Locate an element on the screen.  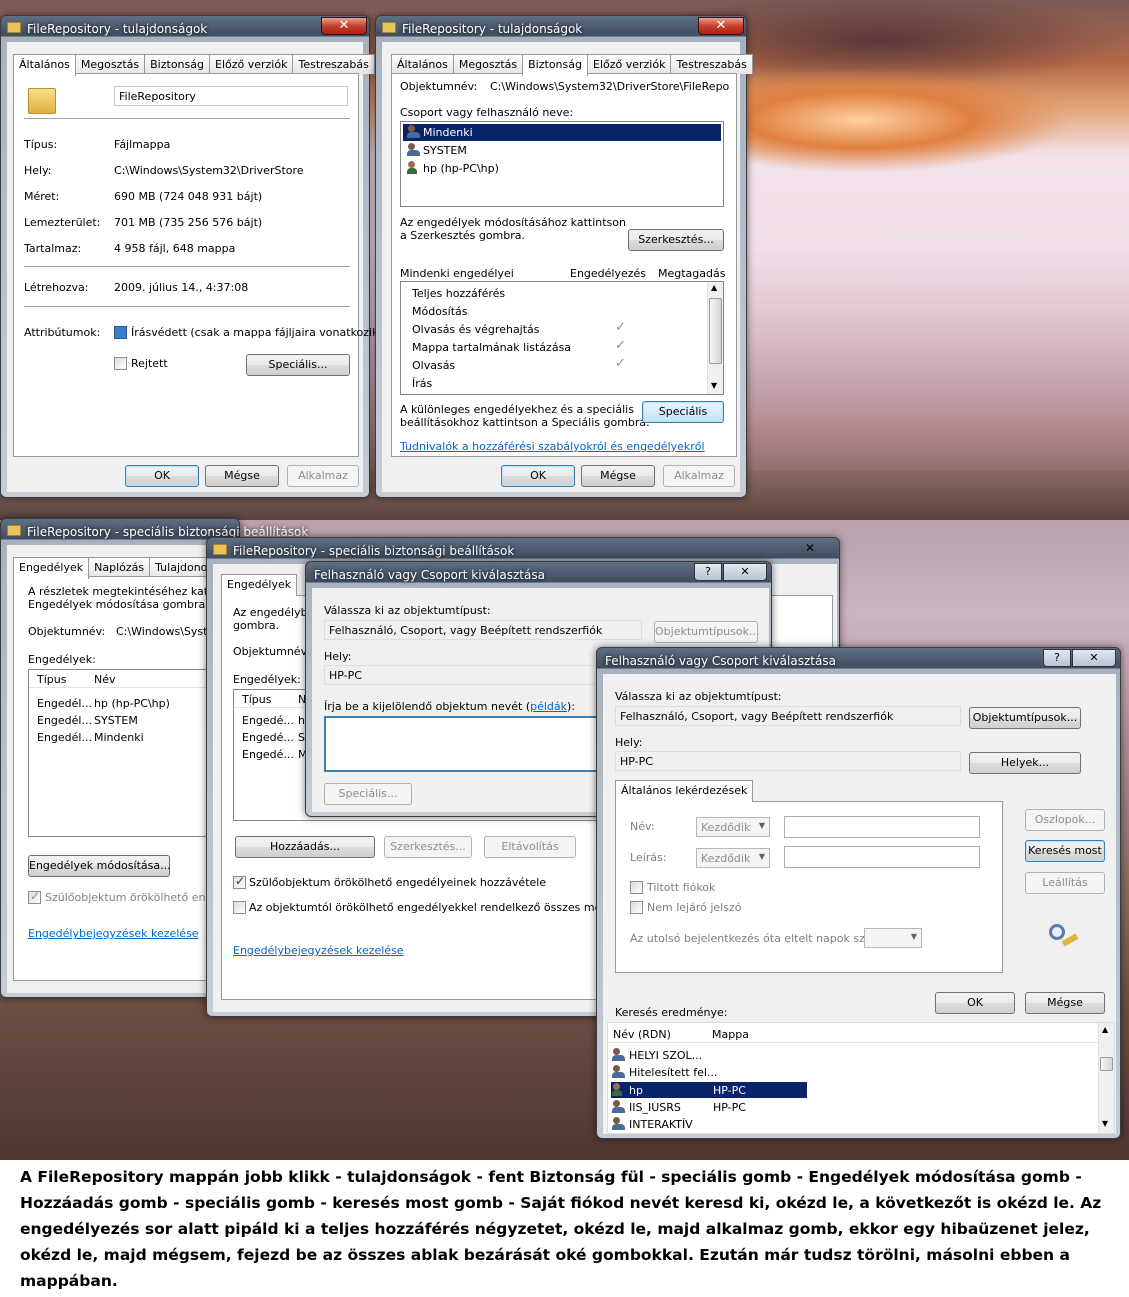
close-icon: ✕ is located at coordinates (810, 548).